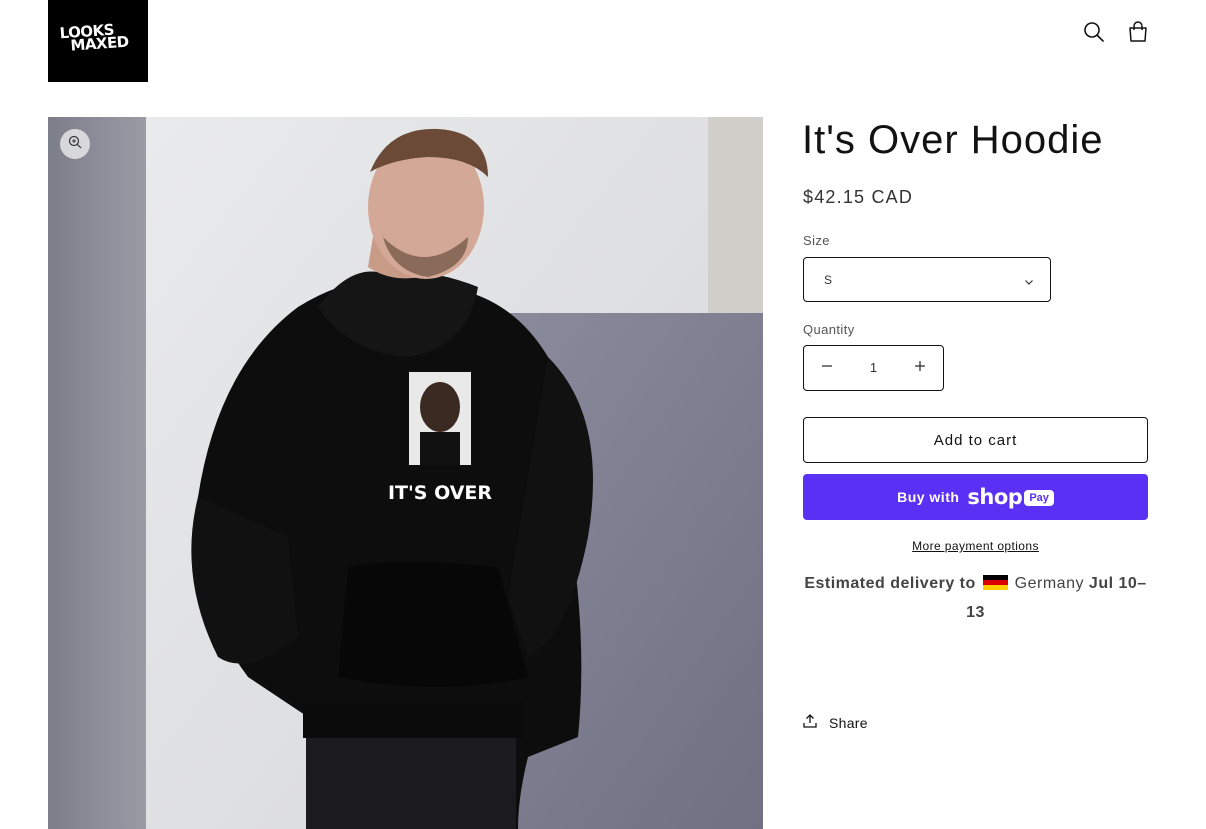 This screenshot has height=829, width=1206. I want to click on minus-icon, so click(827, 368).